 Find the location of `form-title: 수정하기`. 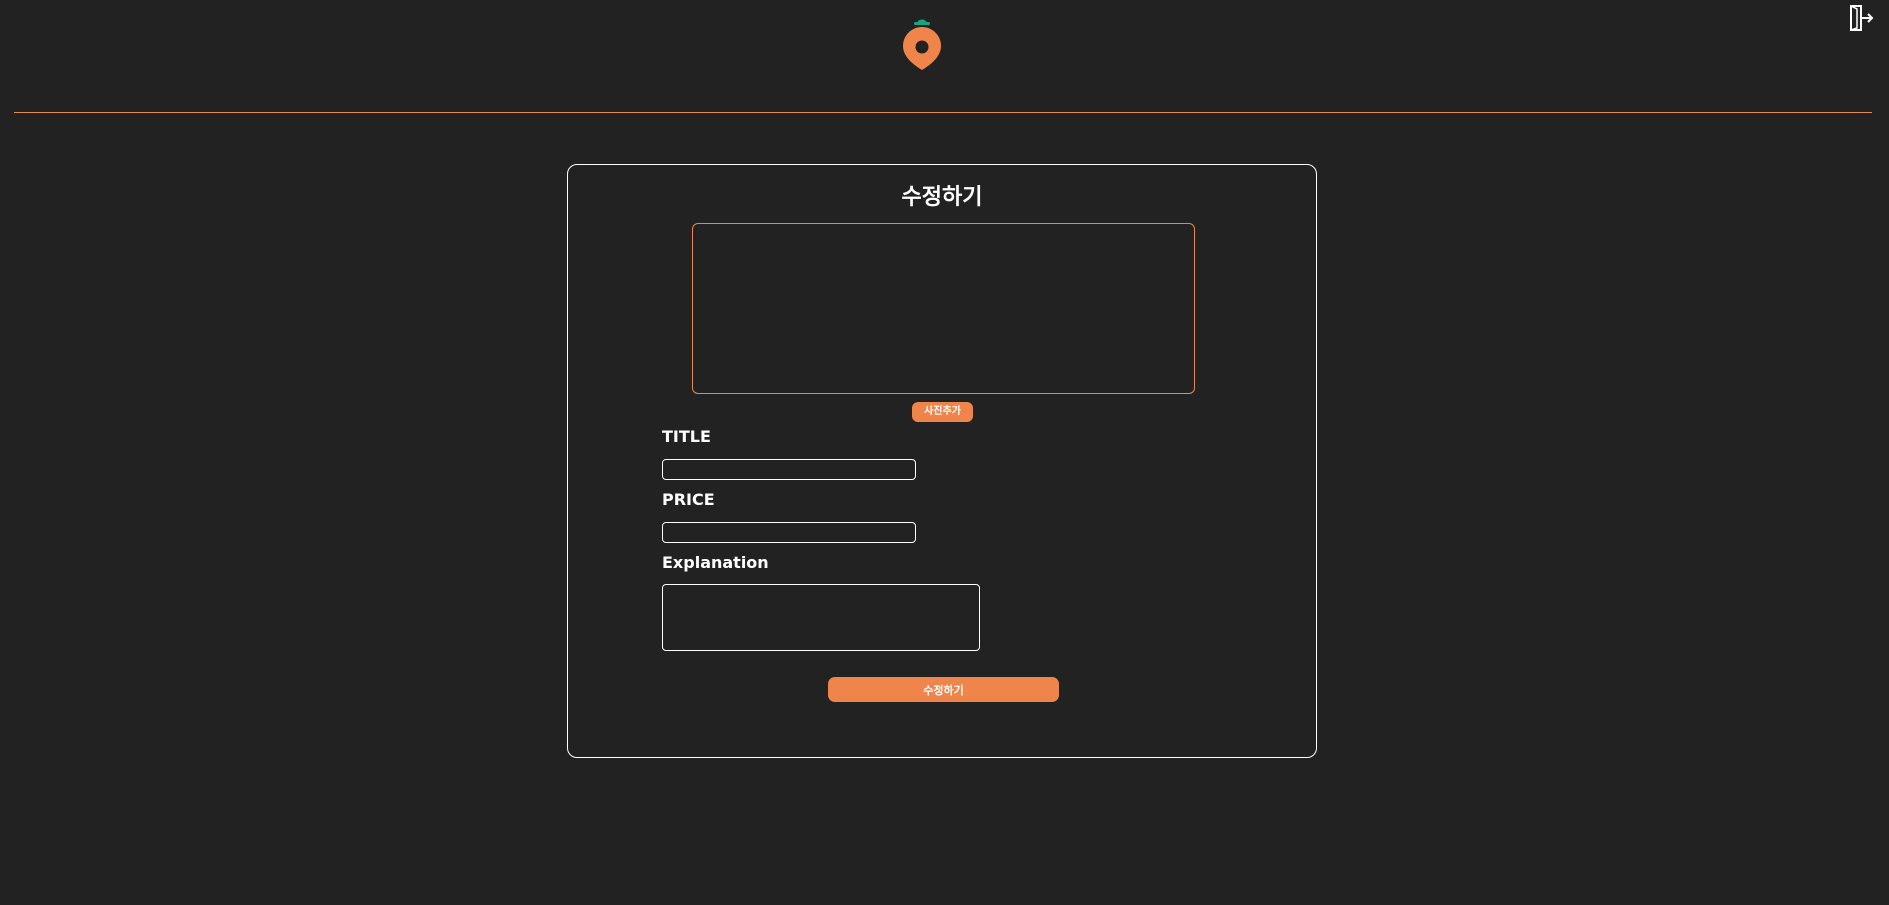

form-title: 수정하기 is located at coordinates (942, 197).